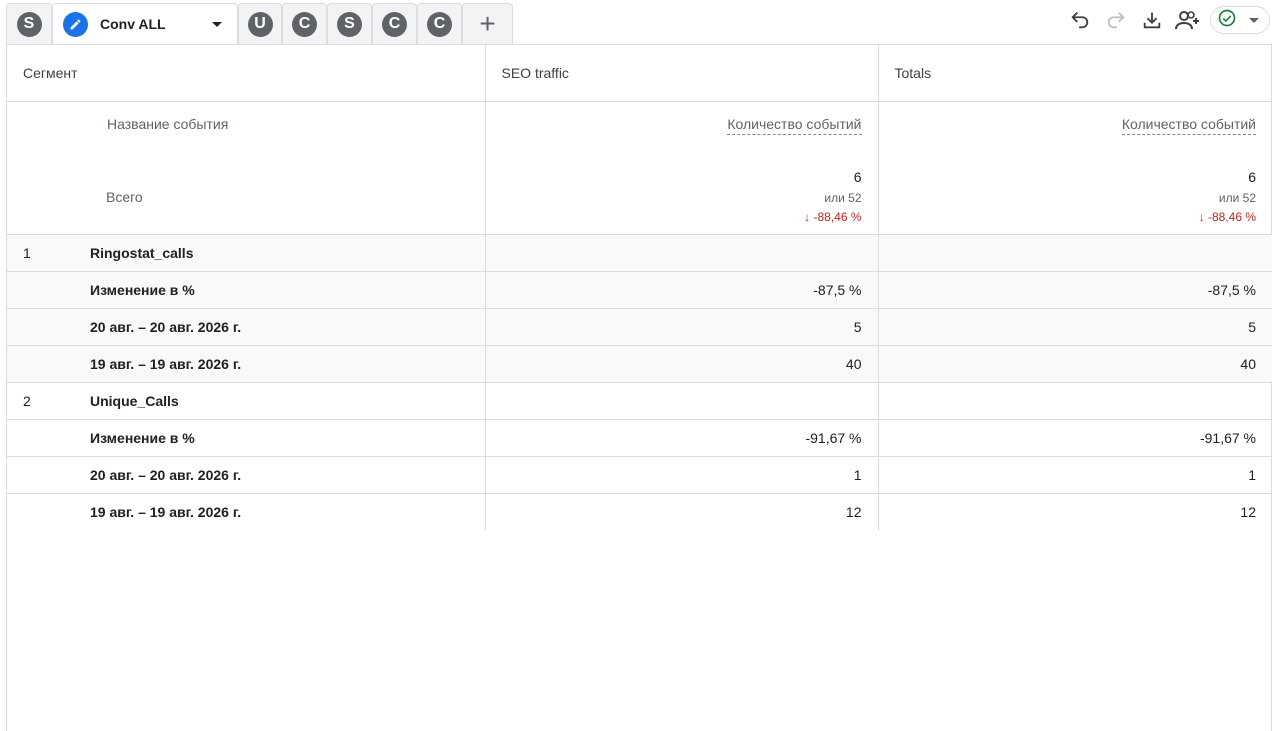 The width and height of the screenshot is (1280, 731). Describe the element at coordinates (639, 253) in the screenshot. I see `table-row: 1 Ringostat_calls` at that location.